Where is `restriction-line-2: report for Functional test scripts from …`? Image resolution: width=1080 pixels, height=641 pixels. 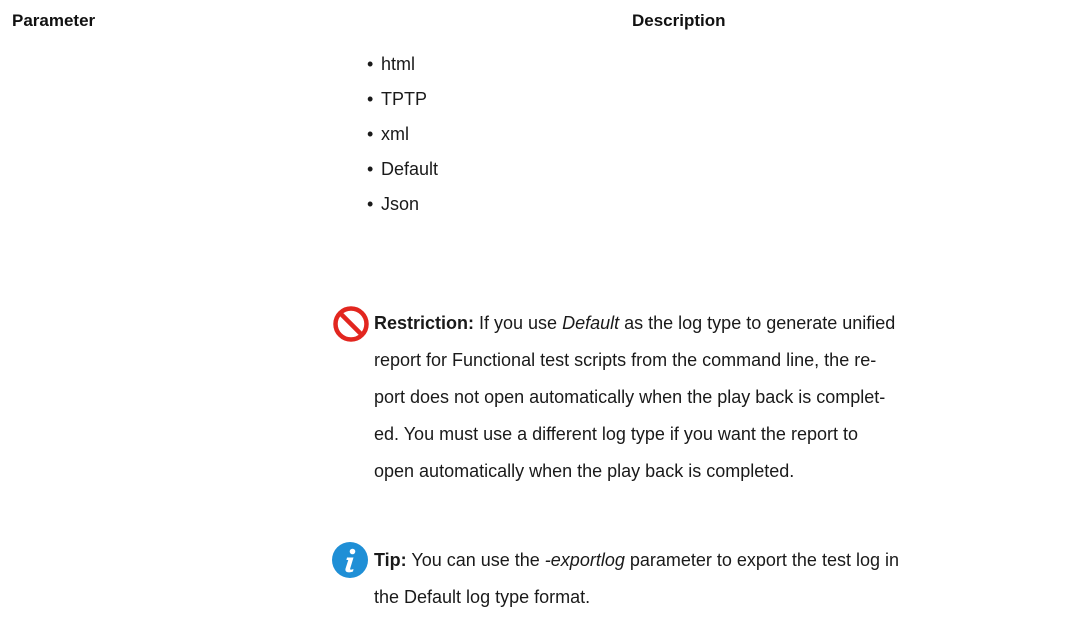 restriction-line-2: report for Functional test scripts from … is located at coordinates (625, 360).